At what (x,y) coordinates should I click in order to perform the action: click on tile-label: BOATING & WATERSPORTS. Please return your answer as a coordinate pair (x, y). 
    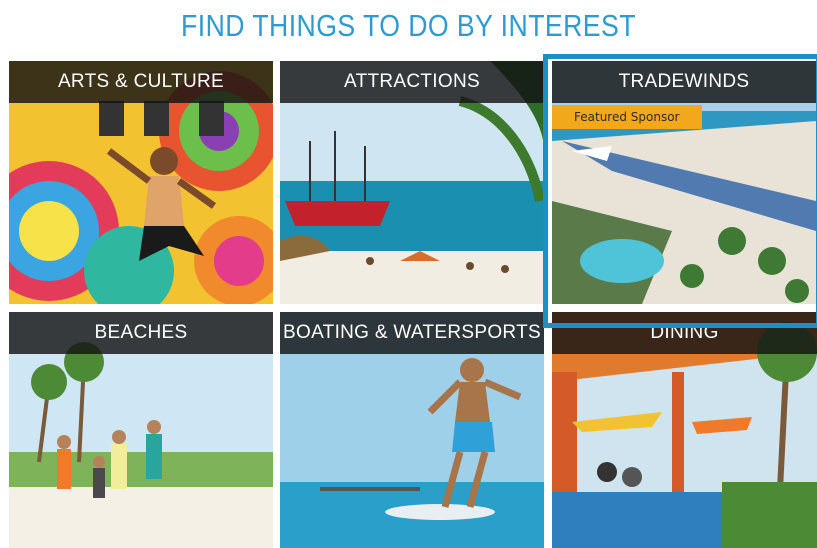
    Looking at the image, I should click on (412, 333).